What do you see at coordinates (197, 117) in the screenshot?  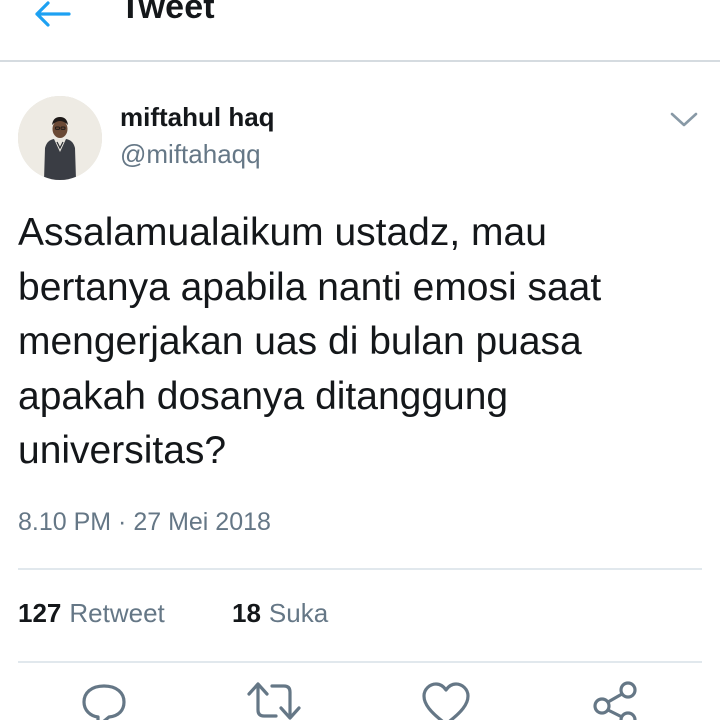 I see `author-name: miftahul haq` at bounding box center [197, 117].